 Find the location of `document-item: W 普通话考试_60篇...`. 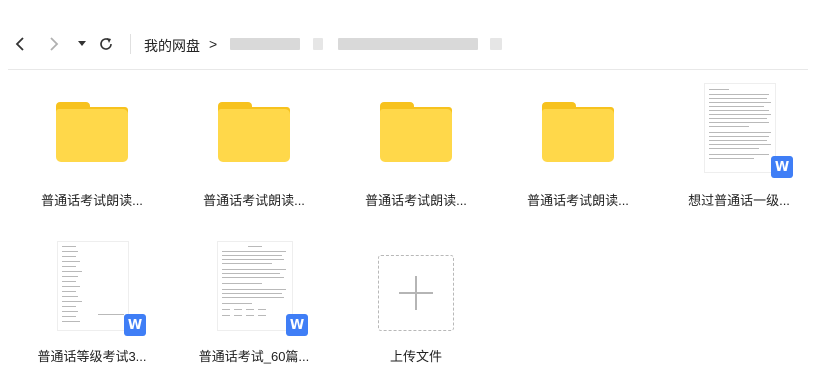

document-item: W 普通话考试_60篇... is located at coordinates (254, 303).